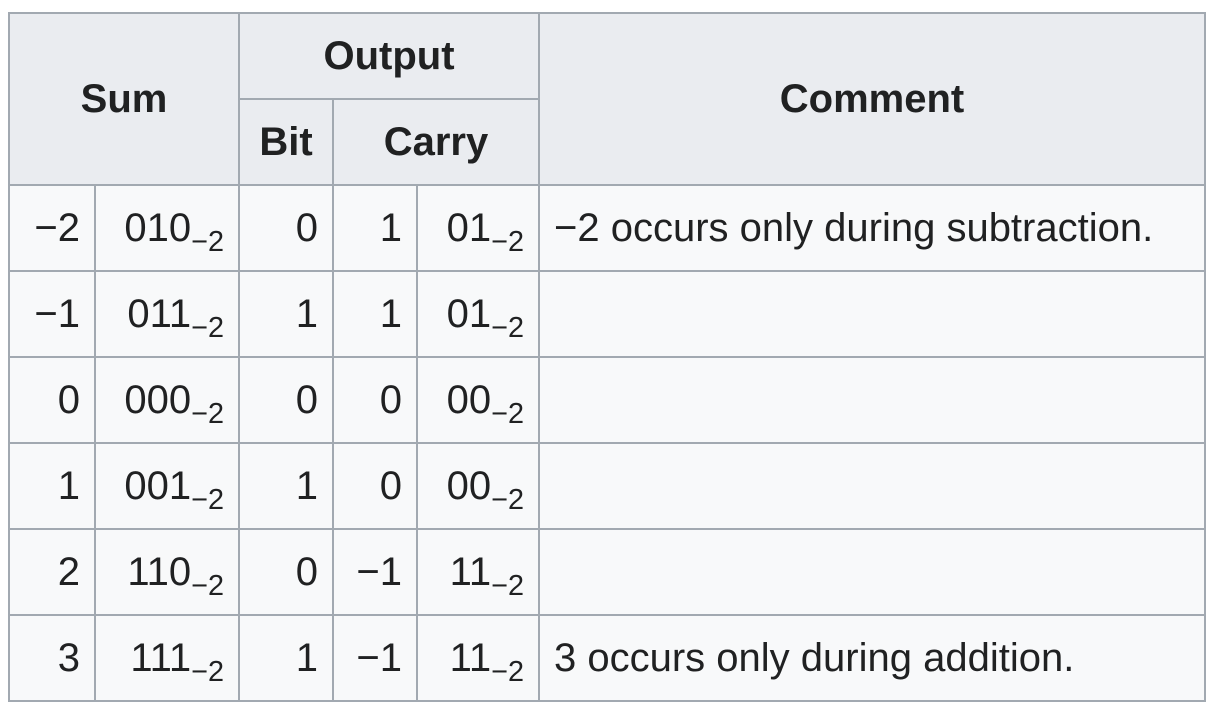 This screenshot has width=1216, height=710. I want to click on table-row: 1 001−2 1 0 00−2, so click(607, 486).